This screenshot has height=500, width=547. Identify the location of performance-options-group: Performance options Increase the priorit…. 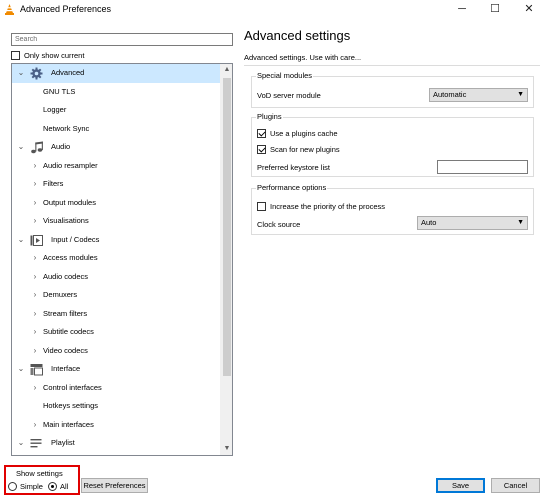
(392, 209).